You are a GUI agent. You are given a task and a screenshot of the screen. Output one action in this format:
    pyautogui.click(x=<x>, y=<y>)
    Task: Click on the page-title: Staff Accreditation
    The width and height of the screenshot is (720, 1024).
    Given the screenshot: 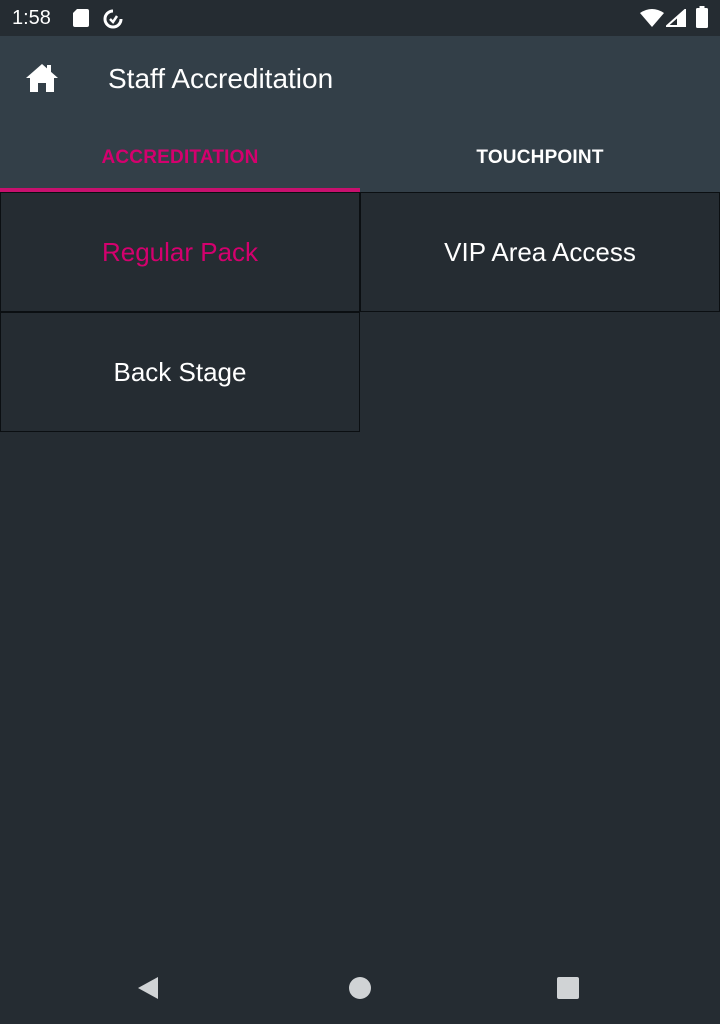 What is the action you would take?
    pyautogui.click(x=221, y=78)
    